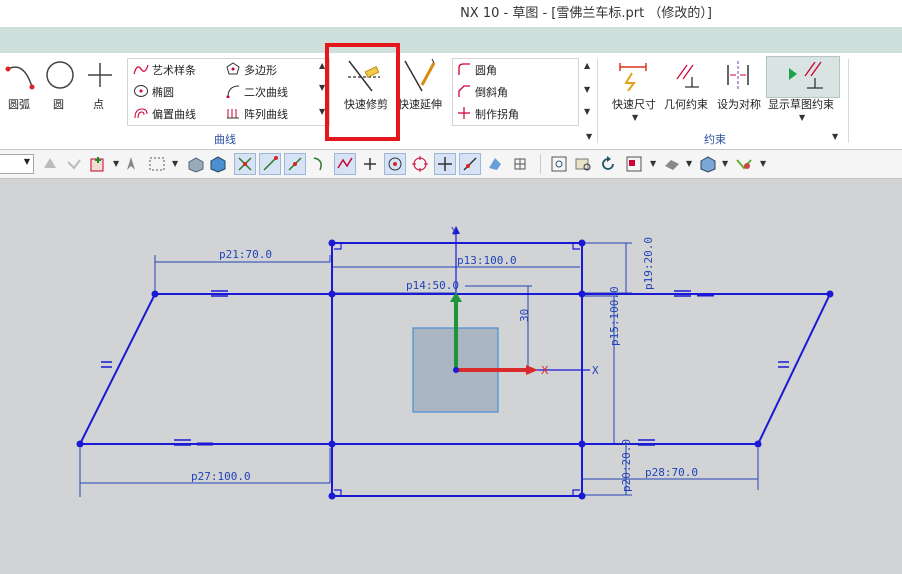  I want to click on rapid-dimension-label: 快速尺寸, so click(634, 104).